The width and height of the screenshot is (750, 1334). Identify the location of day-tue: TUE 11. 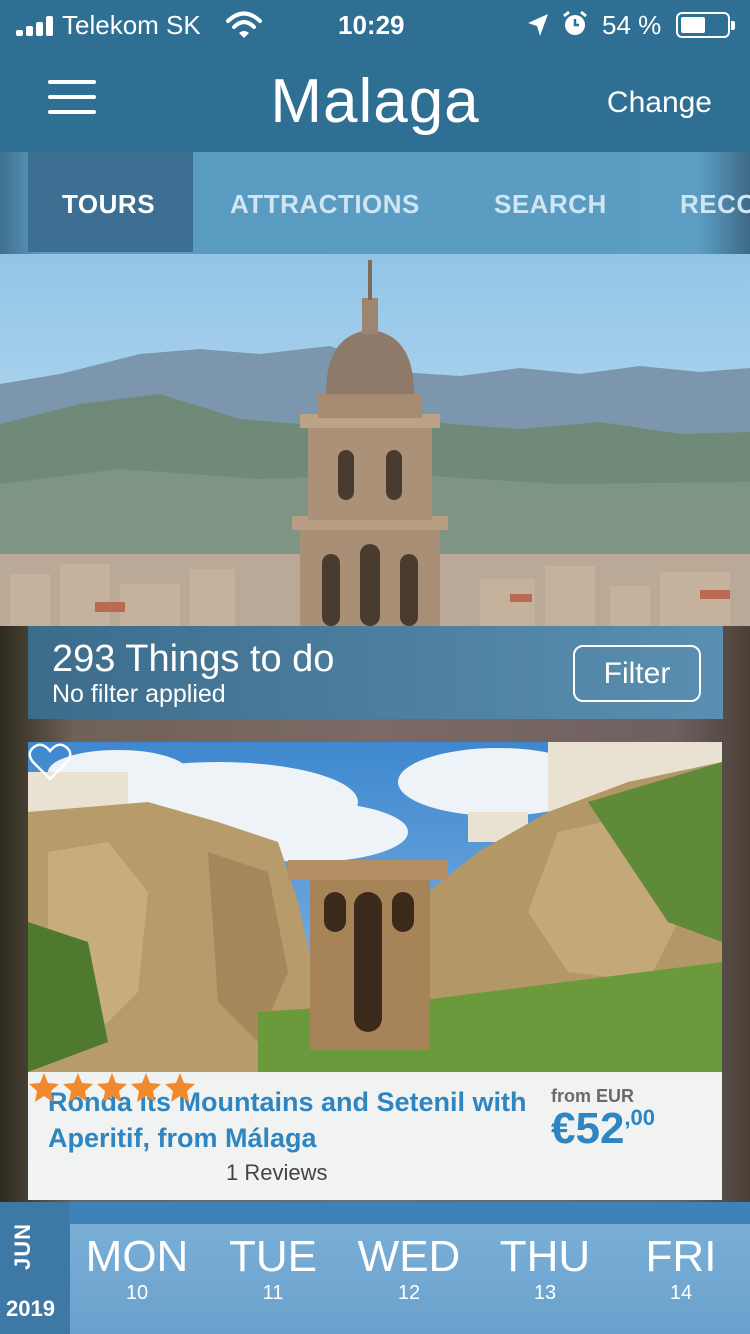
(273, 1268).